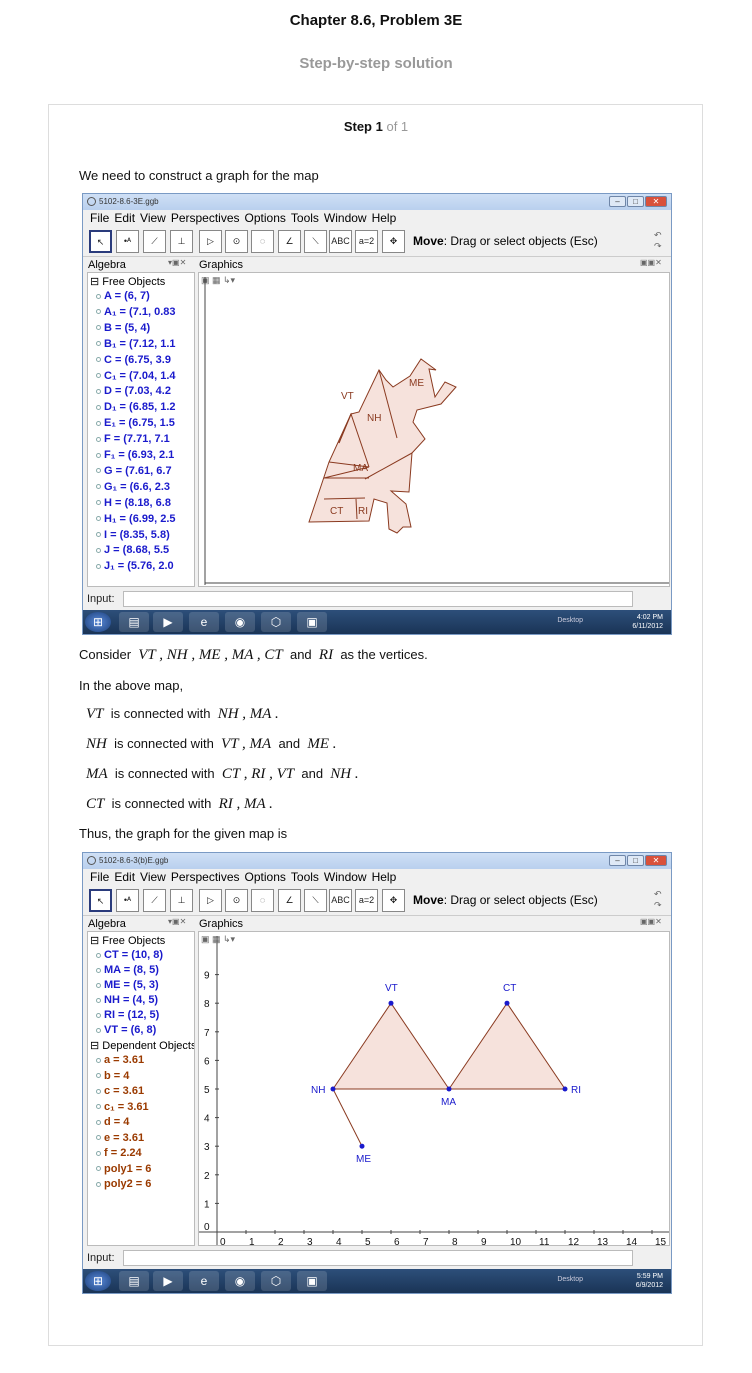  Describe the element at coordinates (305, 877) in the screenshot. I see `menu-tools: Tools` at that location.